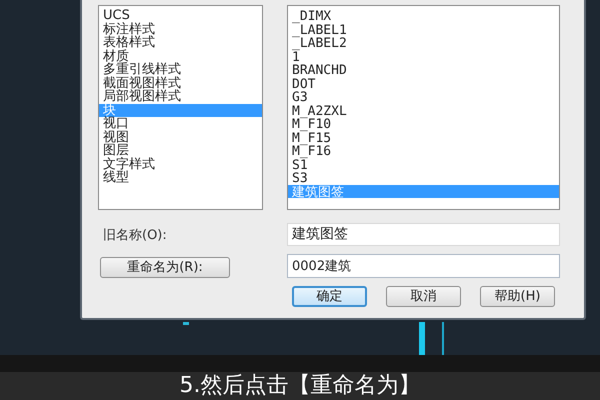 The width and height of the screenshot is (600, 400). Describe the element at coordinates (300, 386) in the screenshot. I see `subtitle-text: 5.然后点击【重命名为】` at that location.